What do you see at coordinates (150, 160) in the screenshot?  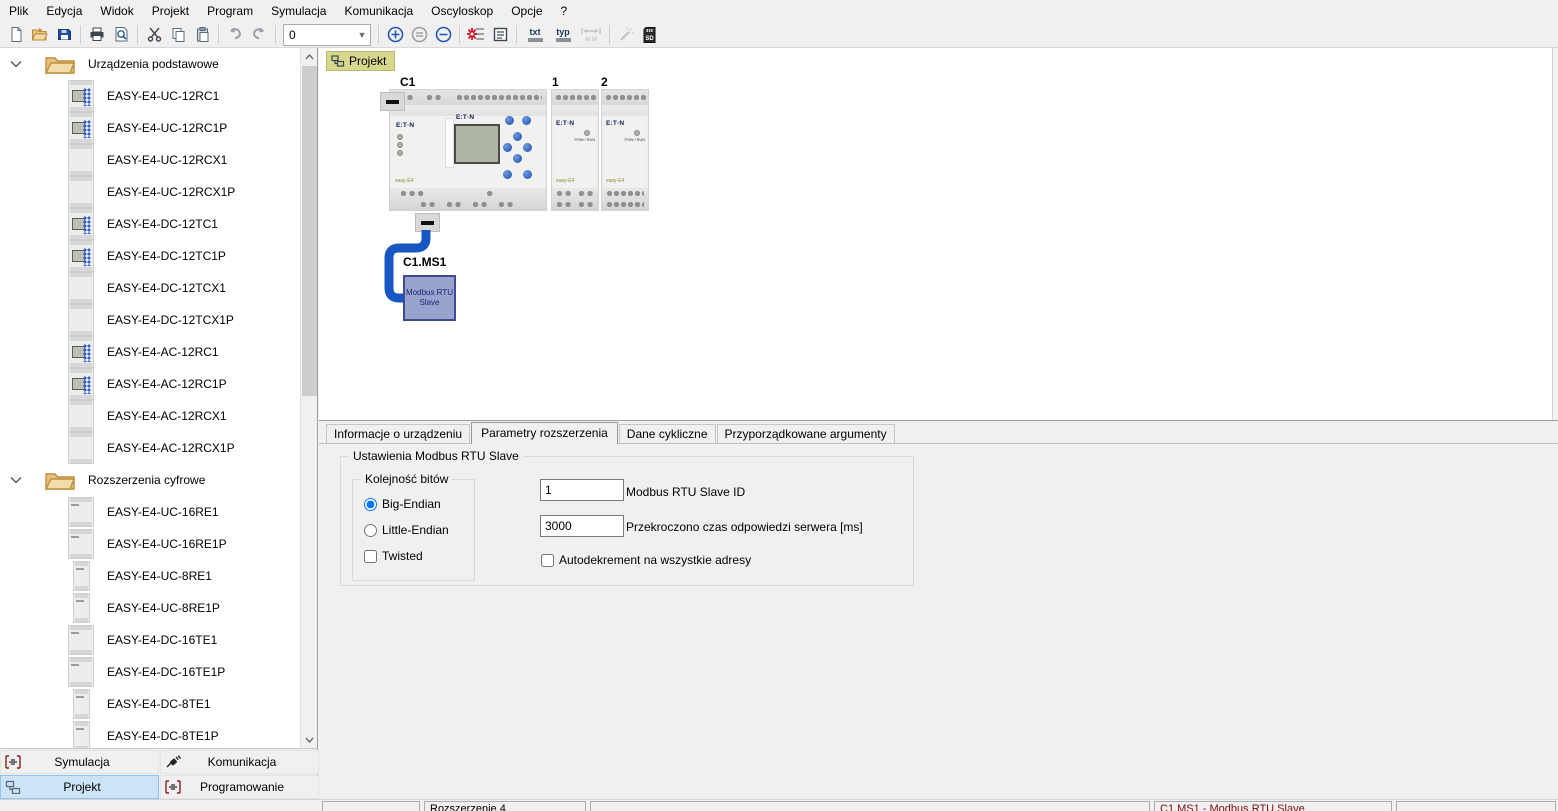 I see `tree-item: EASY-E4-UC-12RCX1` at bounding box center [150, 160].